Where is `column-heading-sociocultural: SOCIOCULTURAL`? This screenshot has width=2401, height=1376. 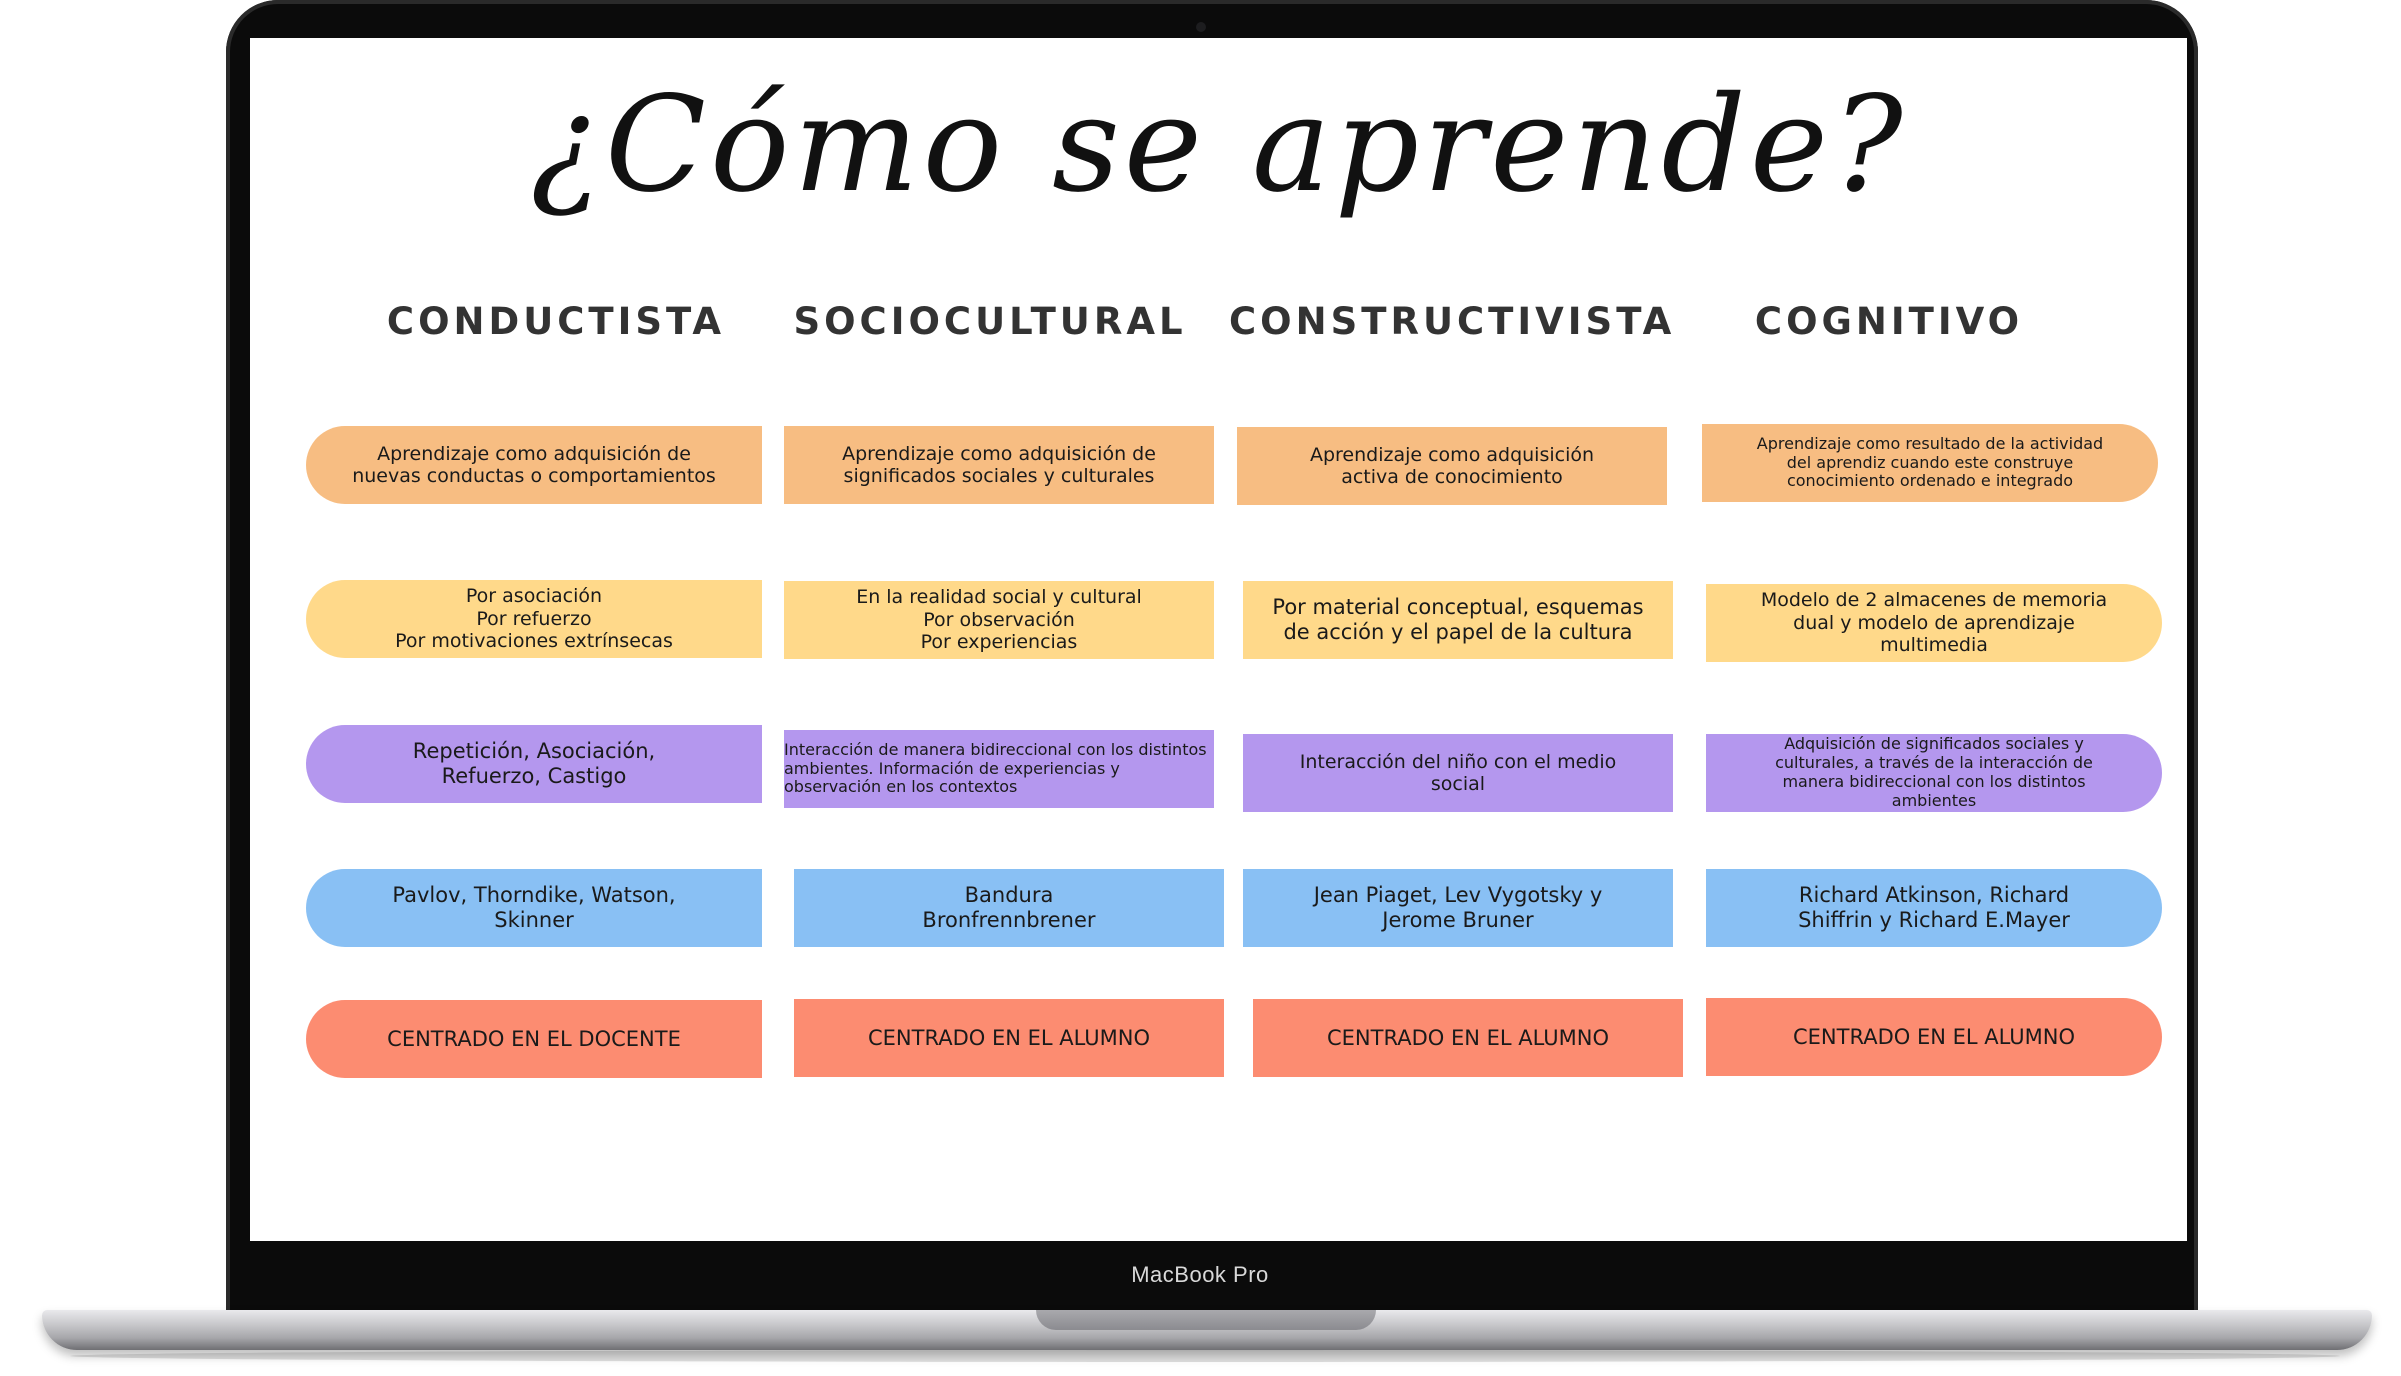 column-heading-sociocultural: SOCIOCULTURAL is located at coordinates (990, 321).